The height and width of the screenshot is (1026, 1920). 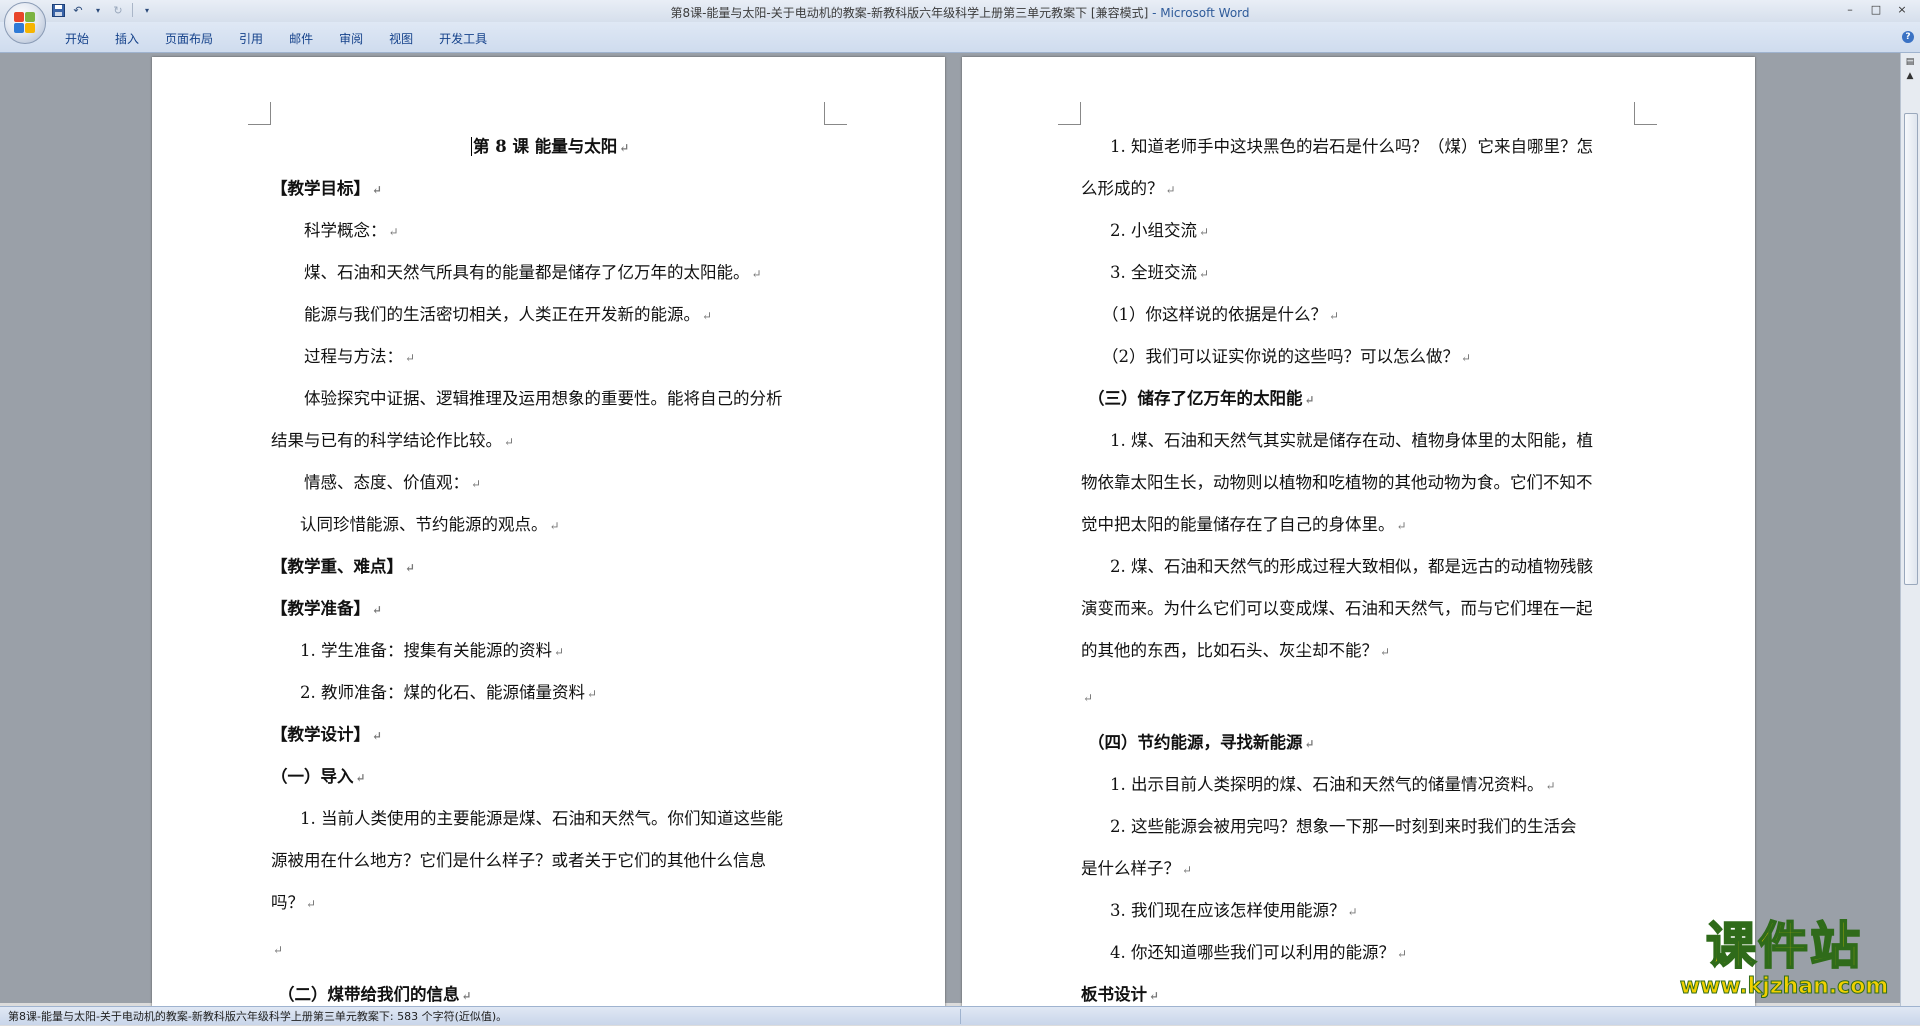 I want to click on office-button, so click(x=25, y=23).